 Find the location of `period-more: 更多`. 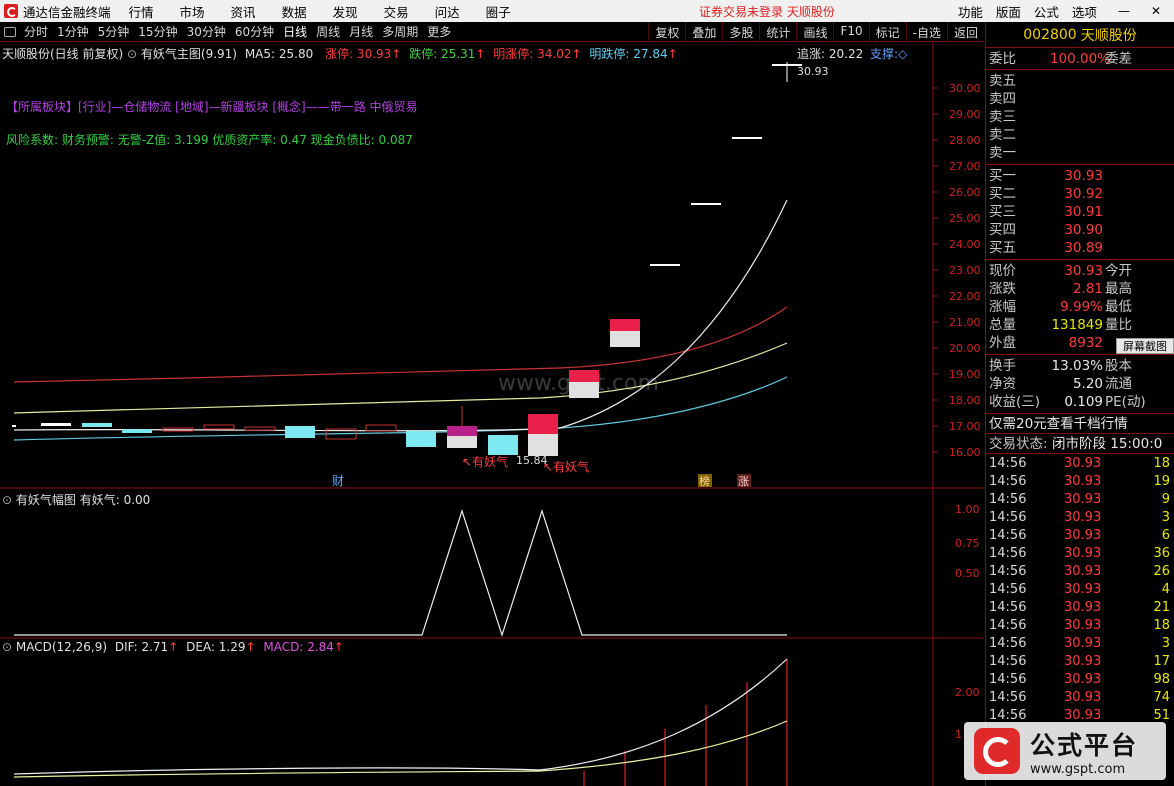

period-more: 更多 is located at coordinates (439, 31).